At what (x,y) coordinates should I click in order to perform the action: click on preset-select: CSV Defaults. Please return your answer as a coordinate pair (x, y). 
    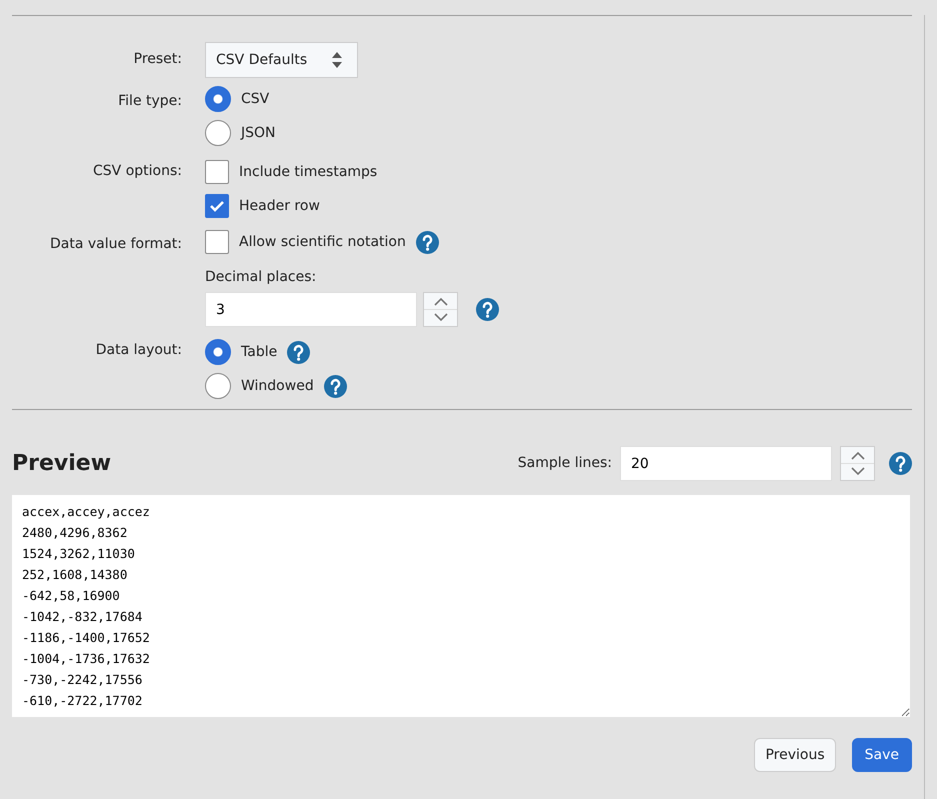
    Looking at the image, I should click on (281, 60).